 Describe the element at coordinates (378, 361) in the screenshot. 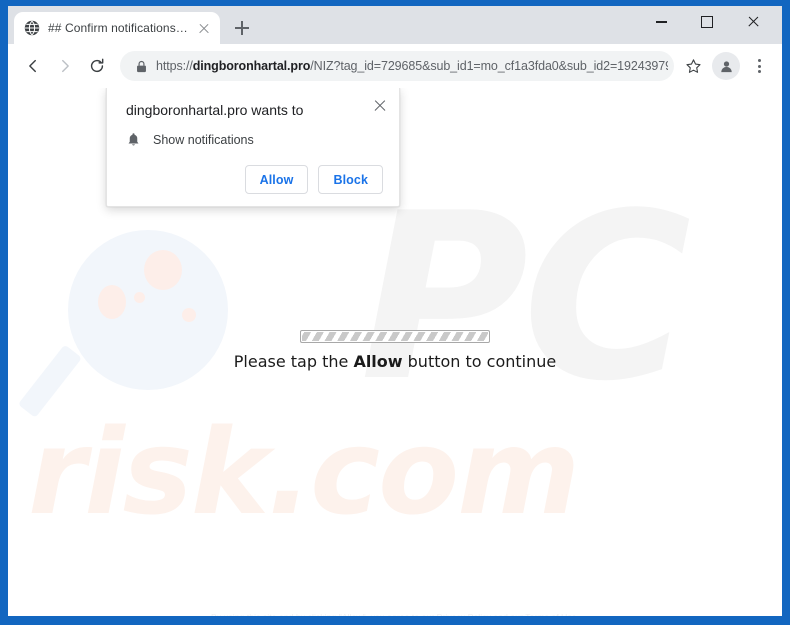

I see `instruction-bold: Allow` at that location.